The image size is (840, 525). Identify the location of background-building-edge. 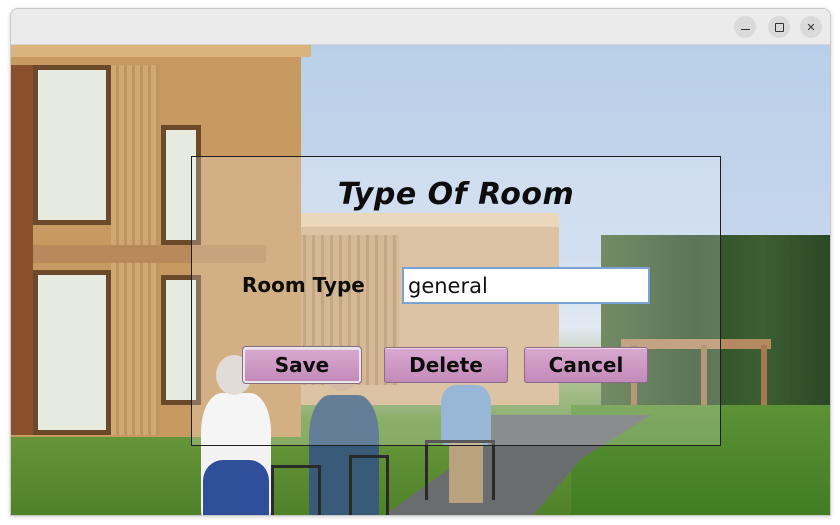
(22, 250).